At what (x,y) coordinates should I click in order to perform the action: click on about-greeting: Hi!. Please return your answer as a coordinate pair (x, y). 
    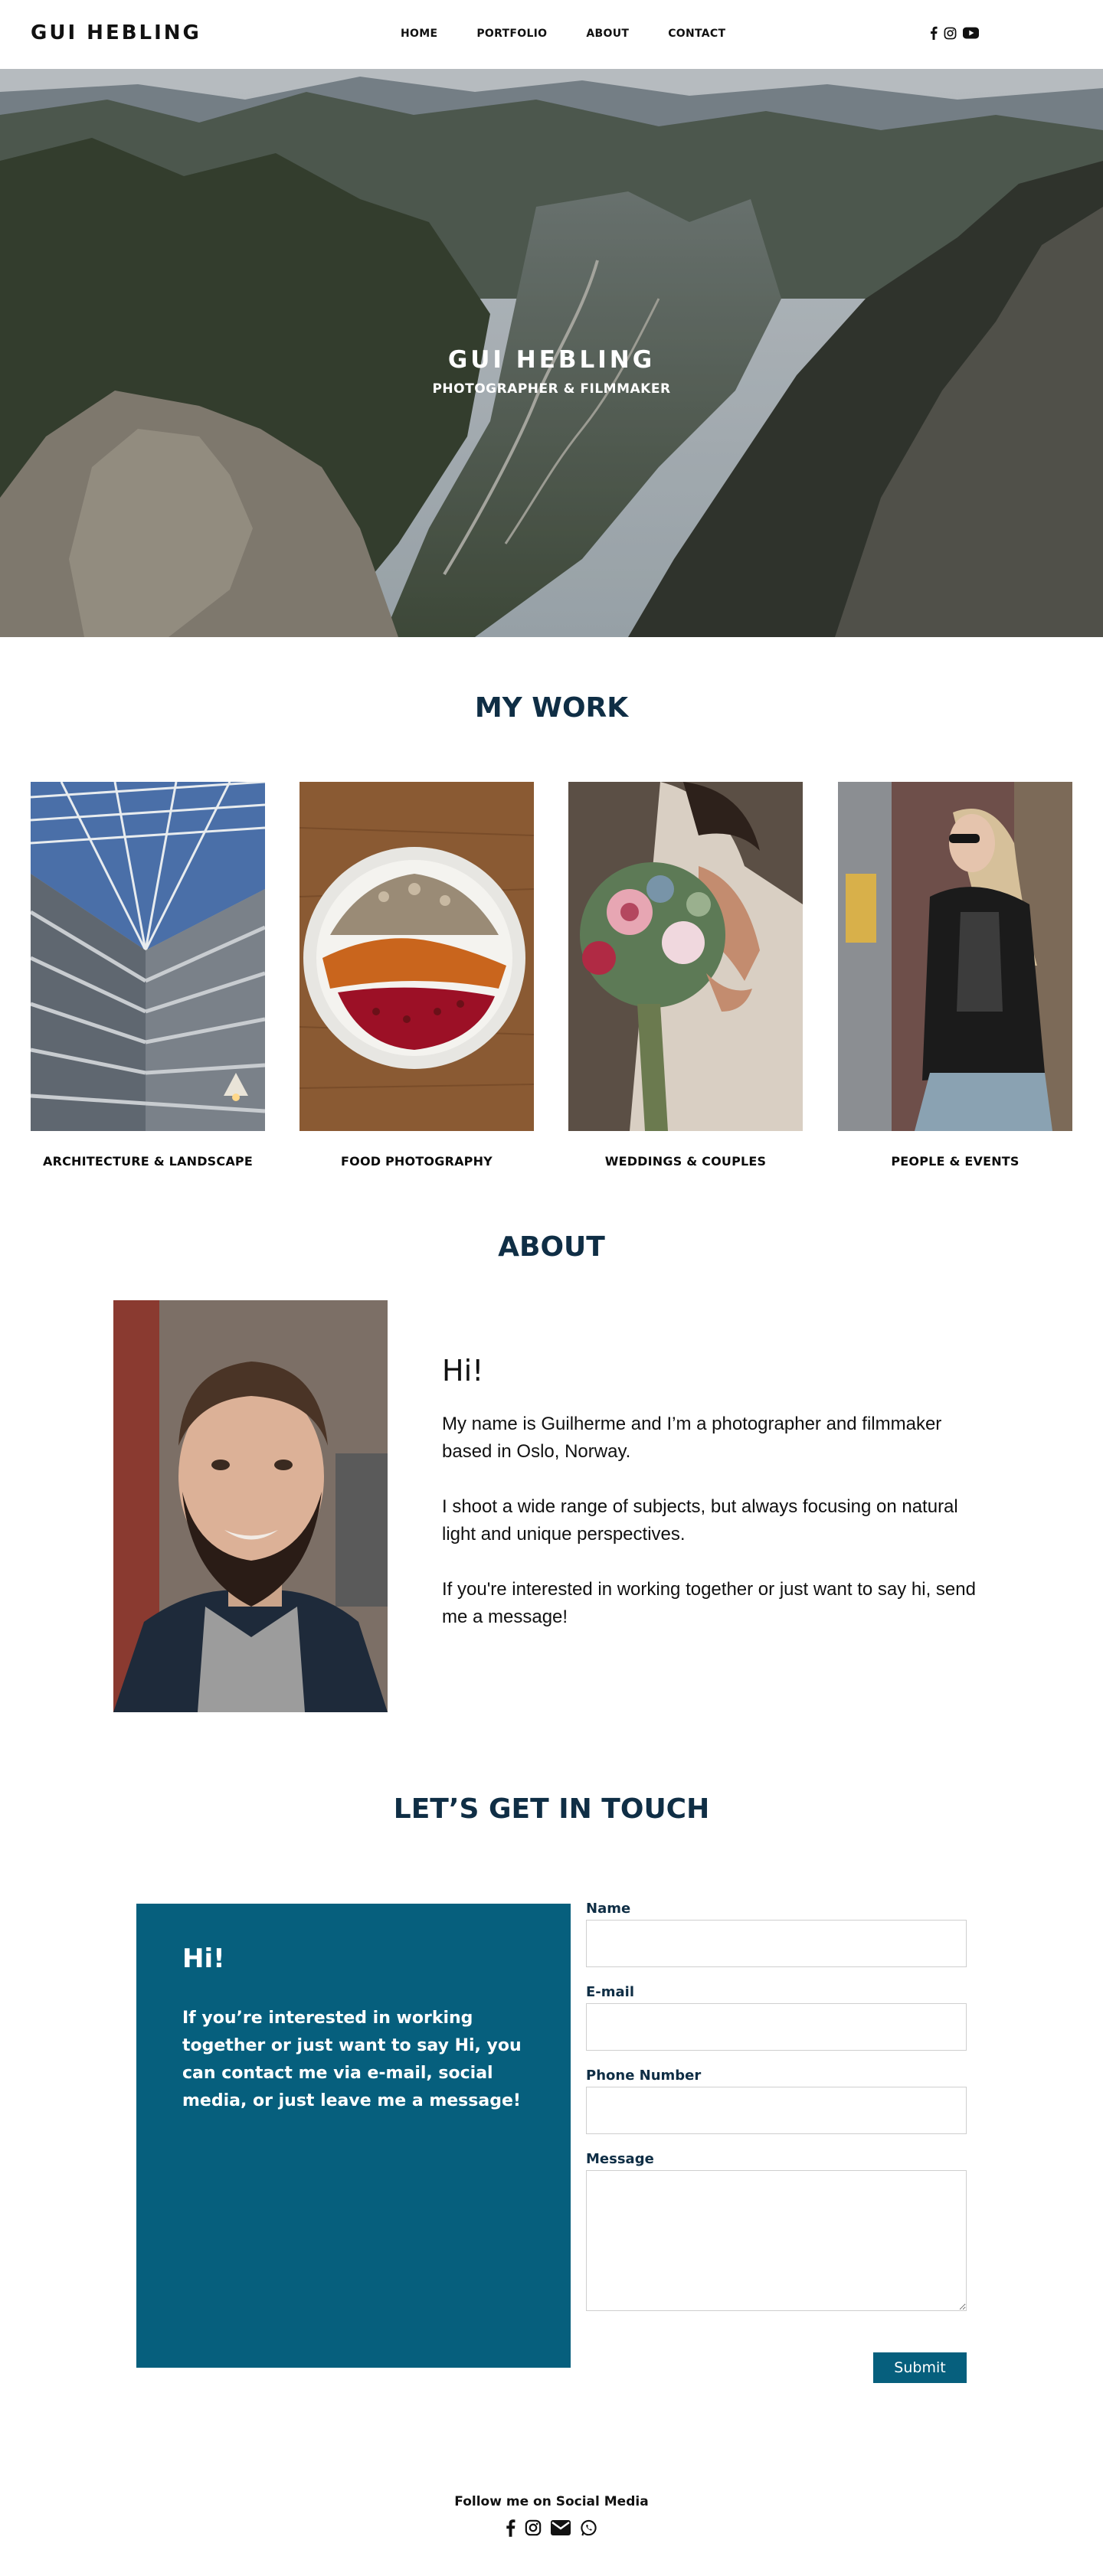
    Looking at the image, I should click on (463, 1371).